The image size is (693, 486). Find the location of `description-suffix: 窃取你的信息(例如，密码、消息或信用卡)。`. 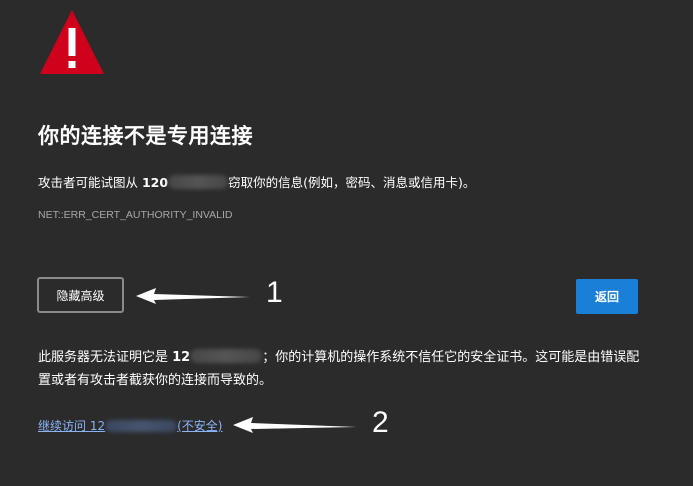

description-suffix: 窃取你的信息(例如，密码、消息或信用卡)。 is located at coordinates (352, 182).